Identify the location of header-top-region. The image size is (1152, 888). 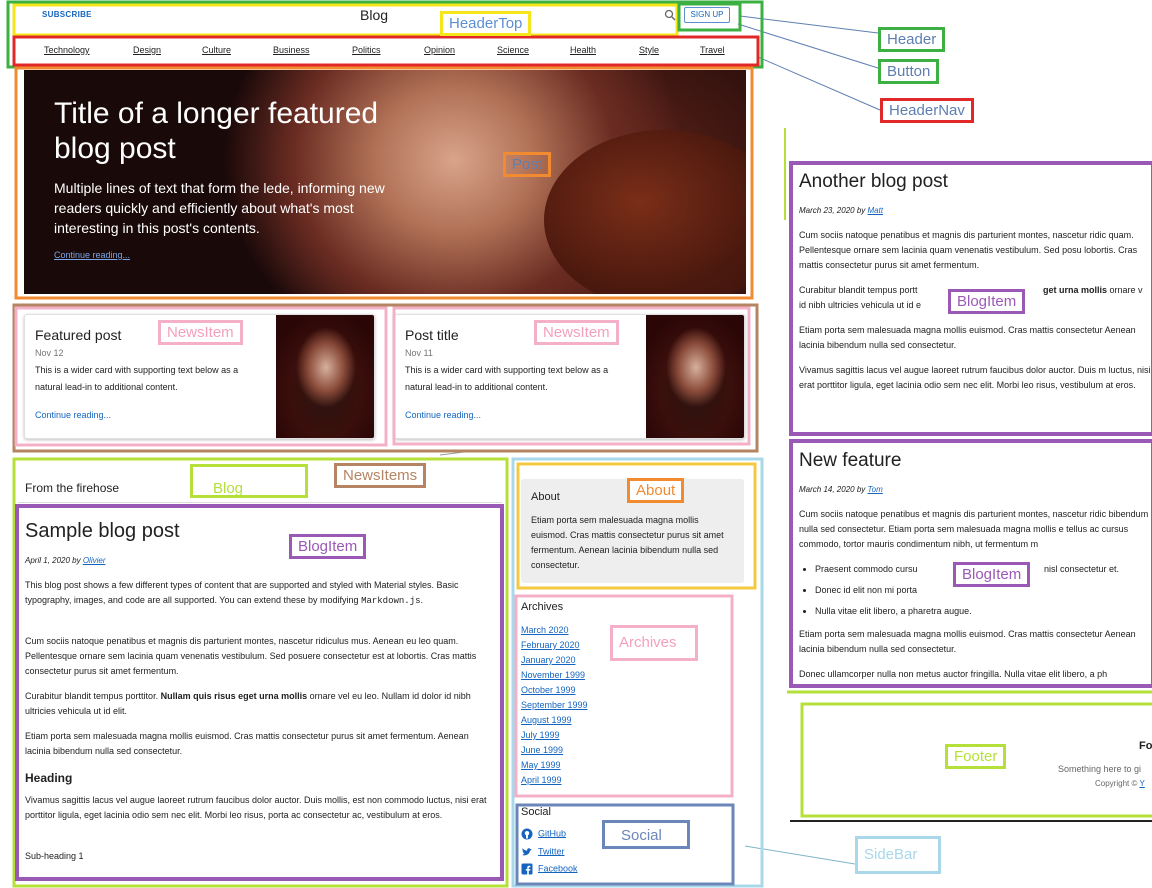
(345, 20).